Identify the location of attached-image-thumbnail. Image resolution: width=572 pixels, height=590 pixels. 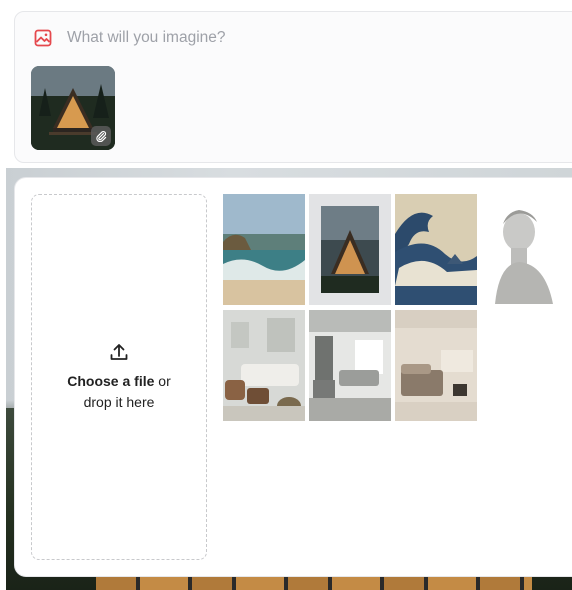
(73, 108).